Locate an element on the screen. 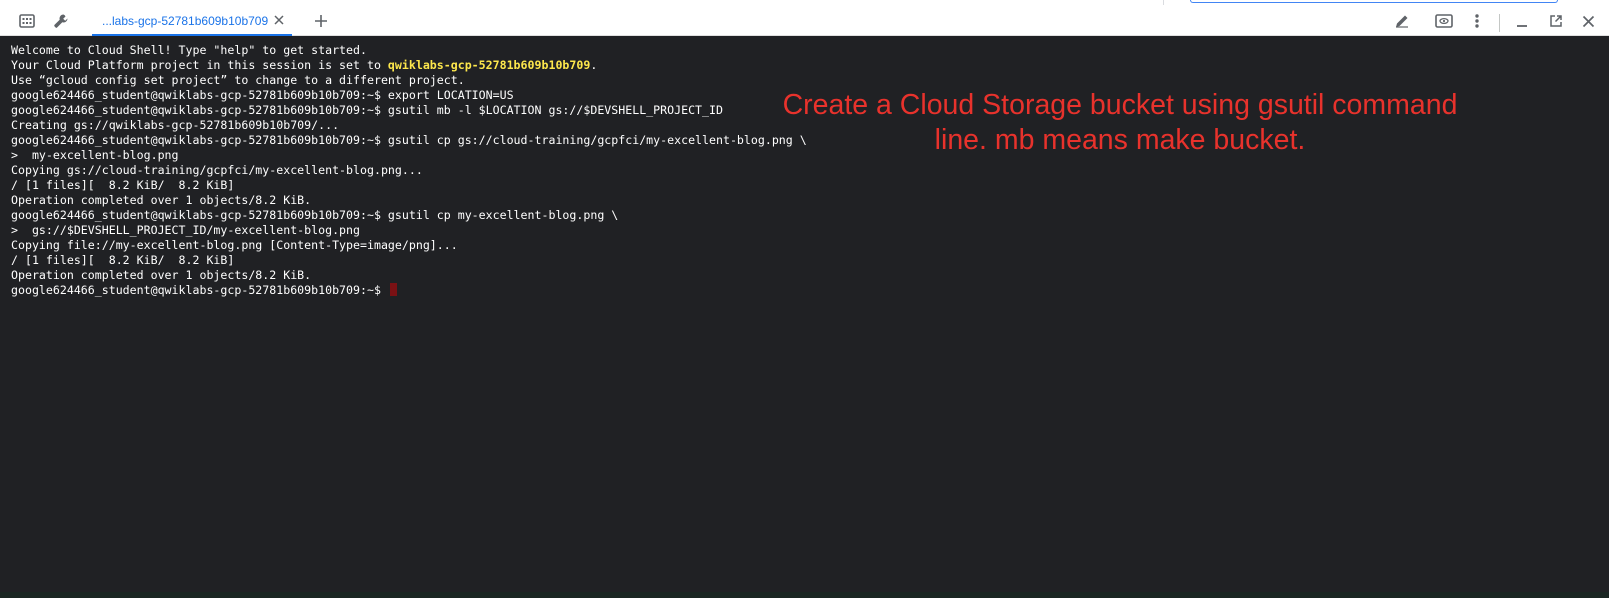 Image resolution: width=1609 pixels, height=598 pixels. project-id-highlight: qwiklabs-gcp-52781b609b10b709 is located at coordinates (489, 65).